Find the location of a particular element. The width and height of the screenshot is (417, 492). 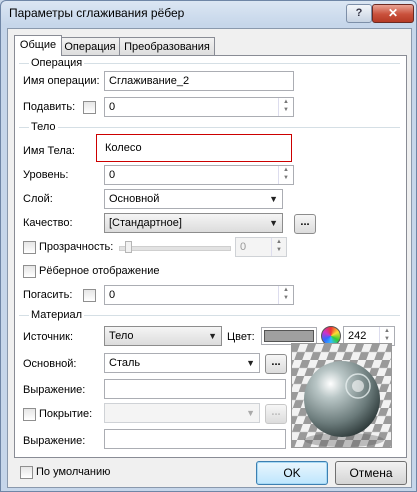

edge-display-label: Рёберное отображение is located at coordinates (99, 271).